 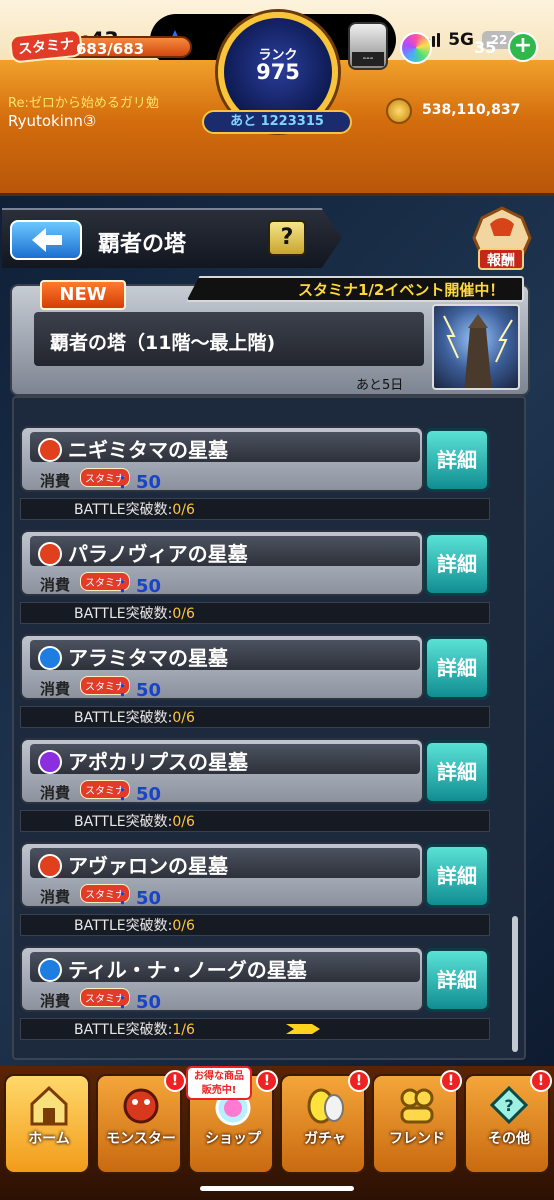 I want to click on stage-name: ニギミタマの星墓, so click(x=148, y=450).